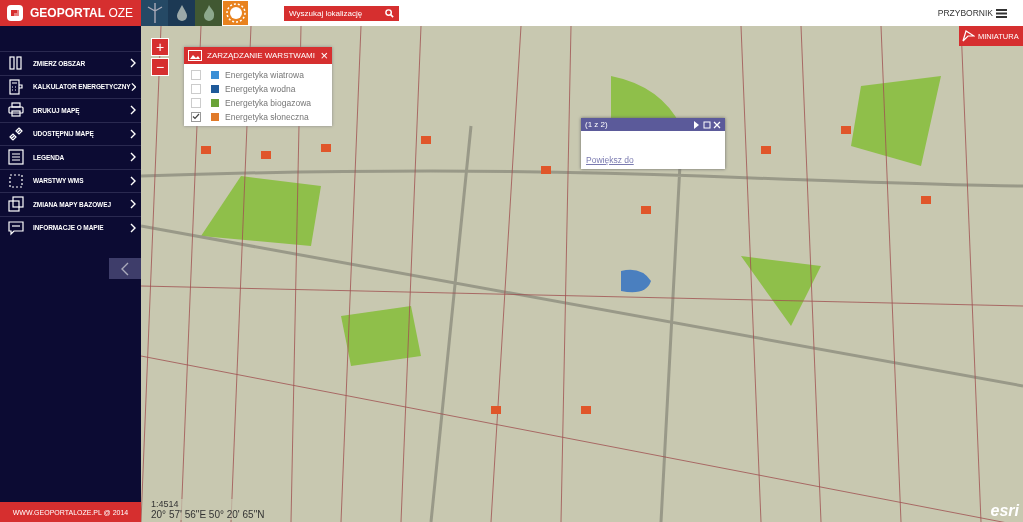 The width and height of the screenshot is (1023, 522). Describe the element at coordinates (82, 13) in the screenshot. I see `logo-text: GEOPORTAL OZE` at that location.